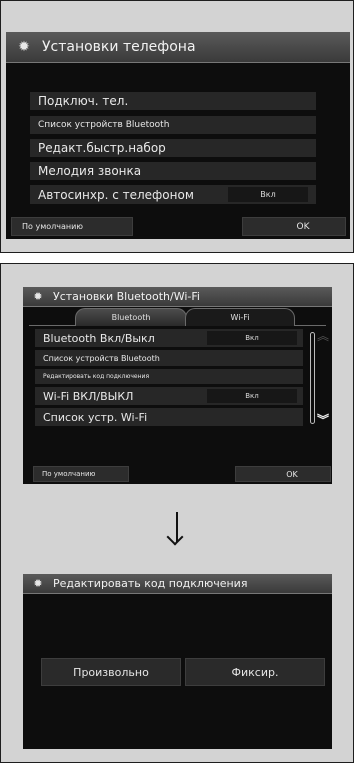 The height and width of the screenshot is (763, 354). What do you see at coordinates (268, 194) in the screenshot?
I see `auto-sync-value: Вкл` at bounding box center [268, 194].